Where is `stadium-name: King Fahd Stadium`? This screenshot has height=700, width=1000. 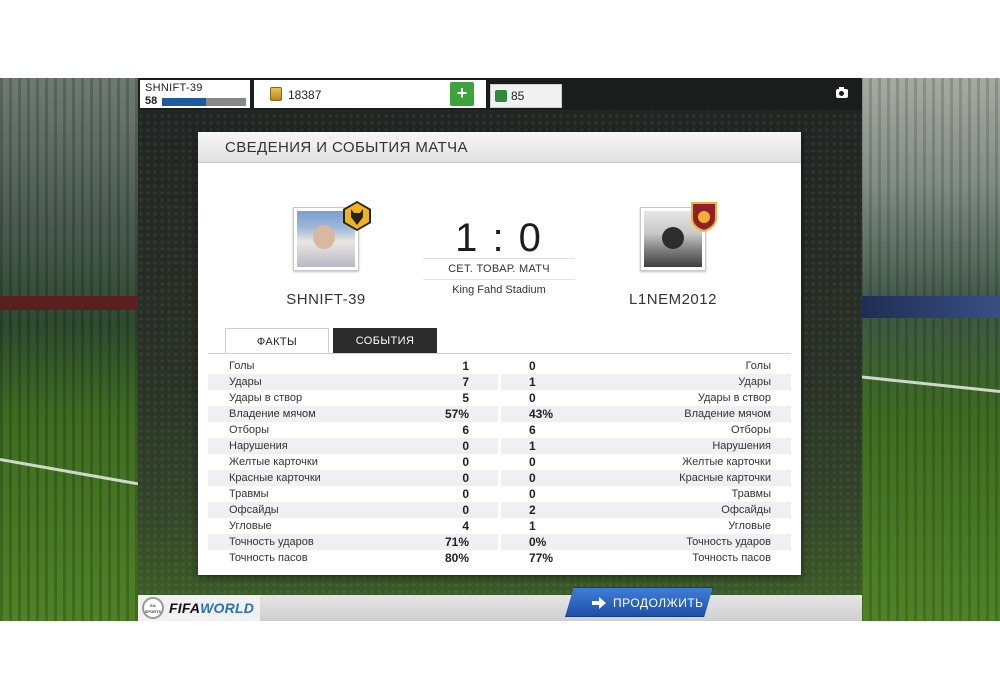 stadium-name: King Fahd Stadium is located at coordinates (499, 290).